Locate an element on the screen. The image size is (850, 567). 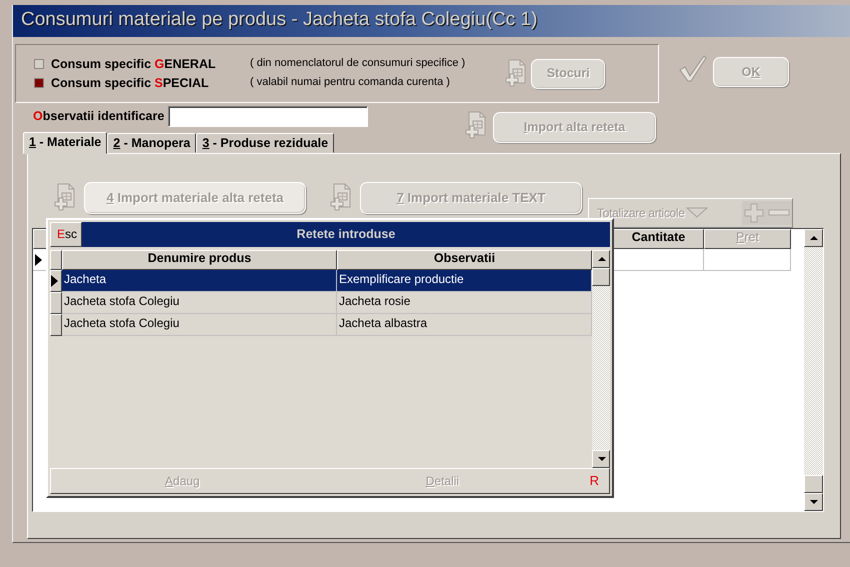
column-header: Cantitate is located at coordinates (658, 239).